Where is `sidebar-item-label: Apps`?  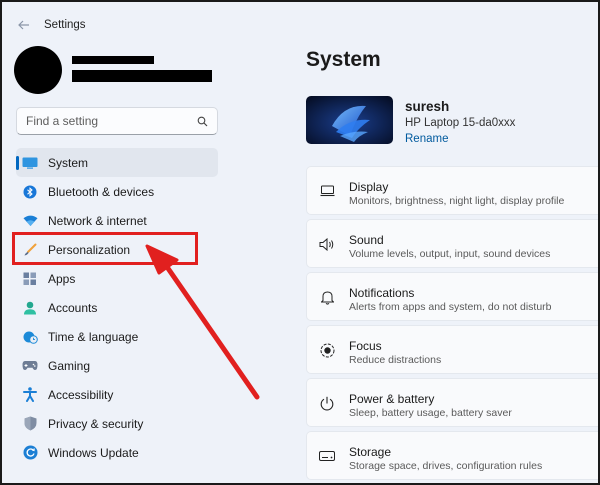
sidebar-item-label: Apps is located at coordinates (62, 278).